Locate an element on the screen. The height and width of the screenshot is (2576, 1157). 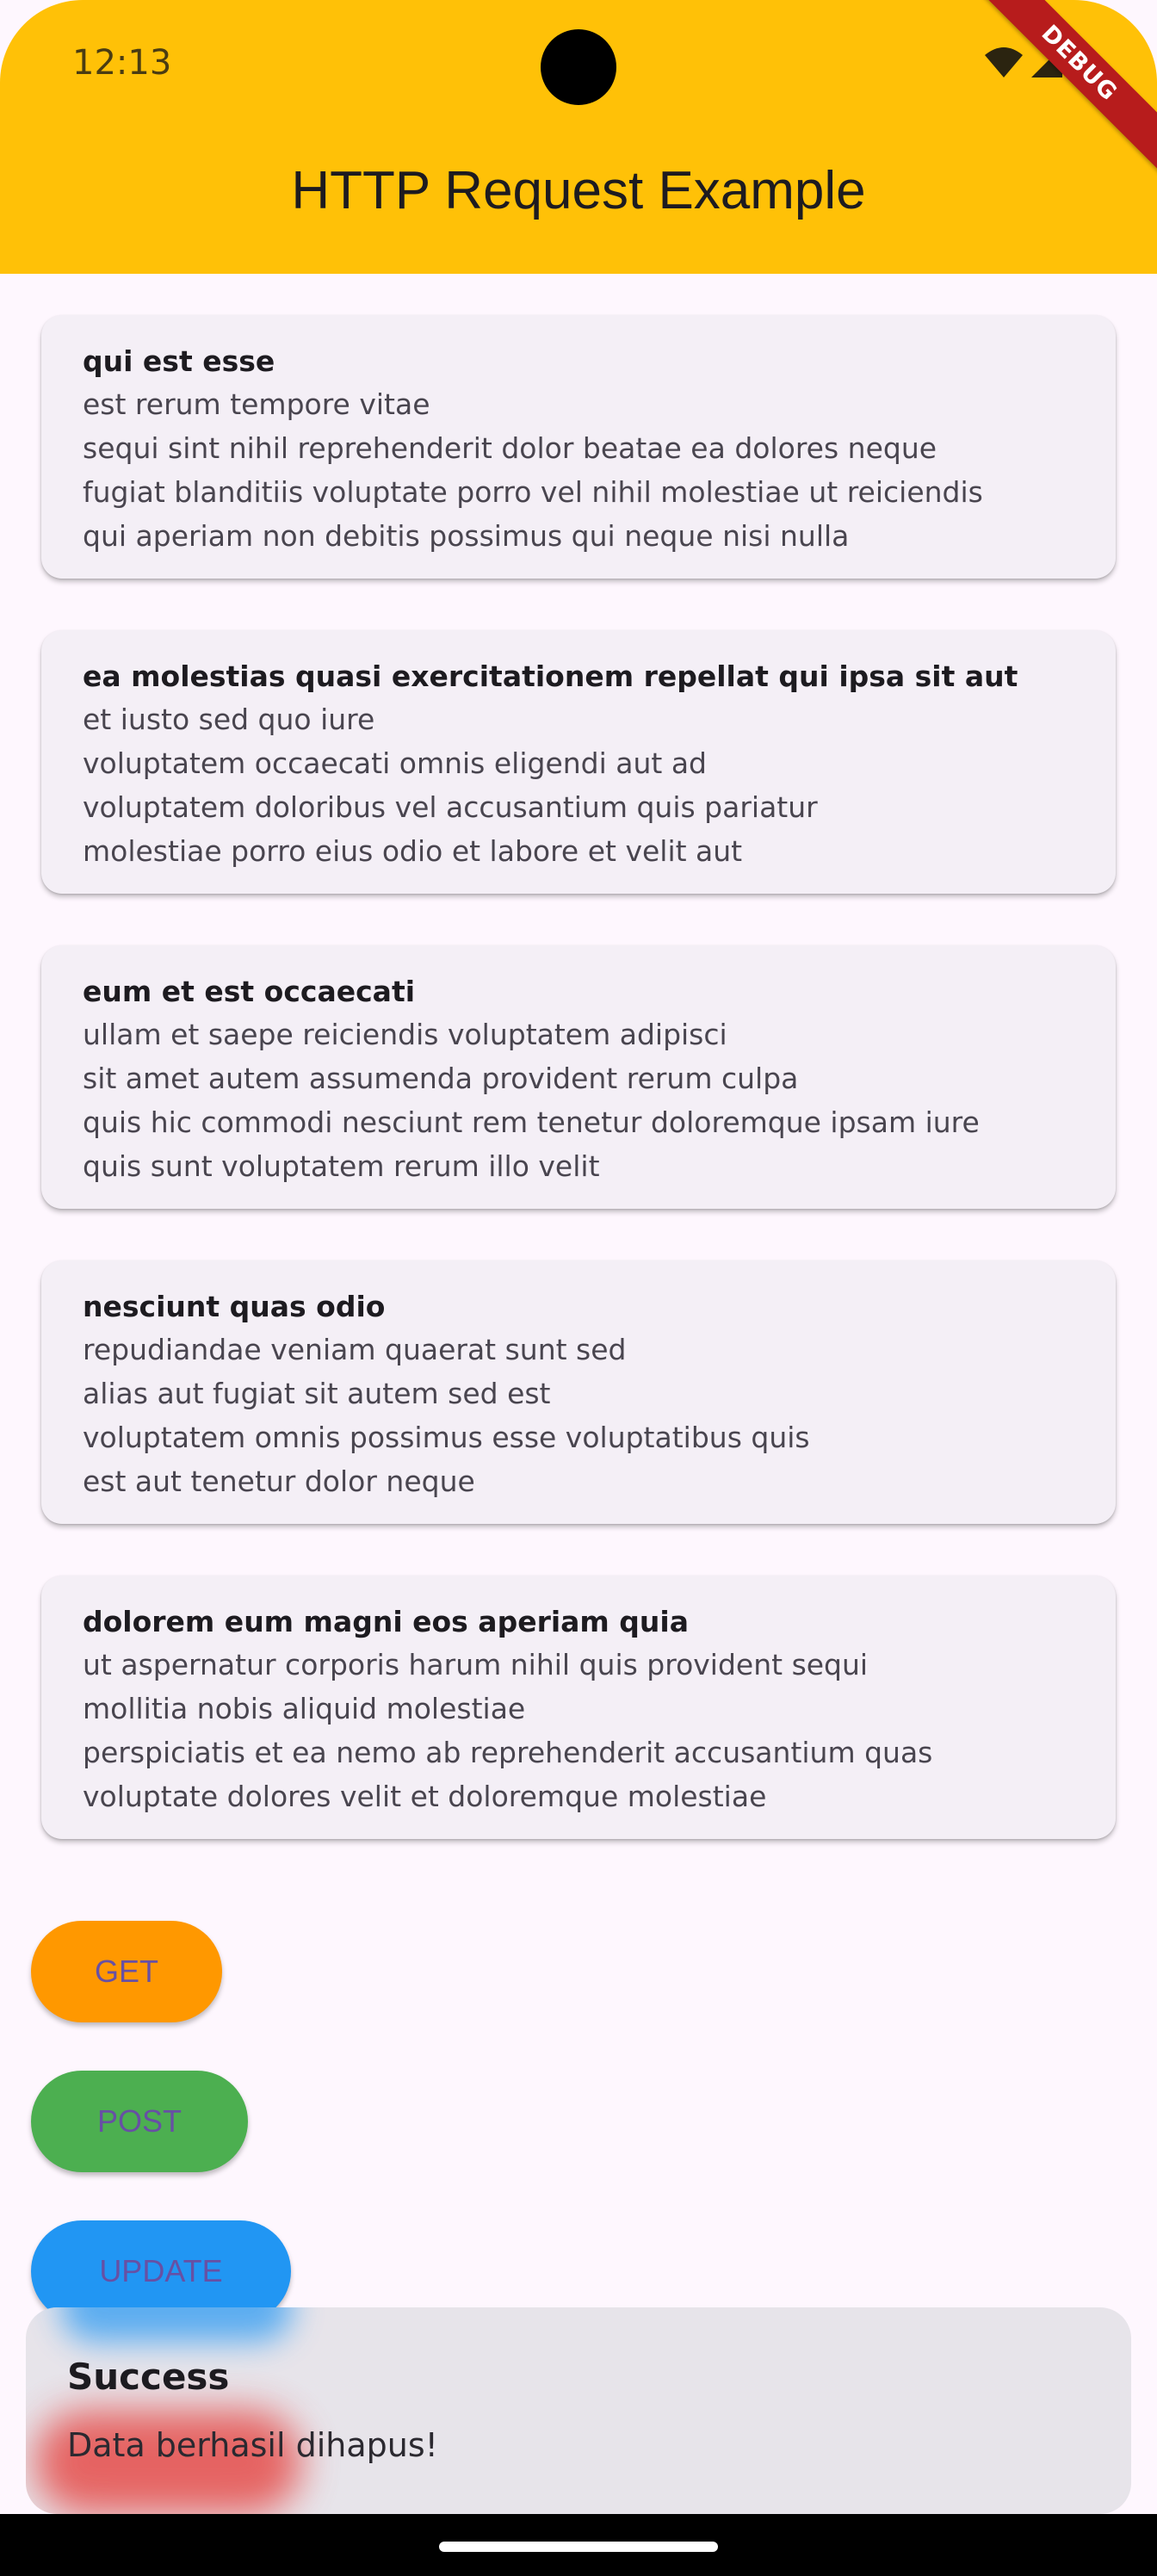
app-bar: 12:13 DEBUG HTTP Request Example is located at coordinates (579, 137).